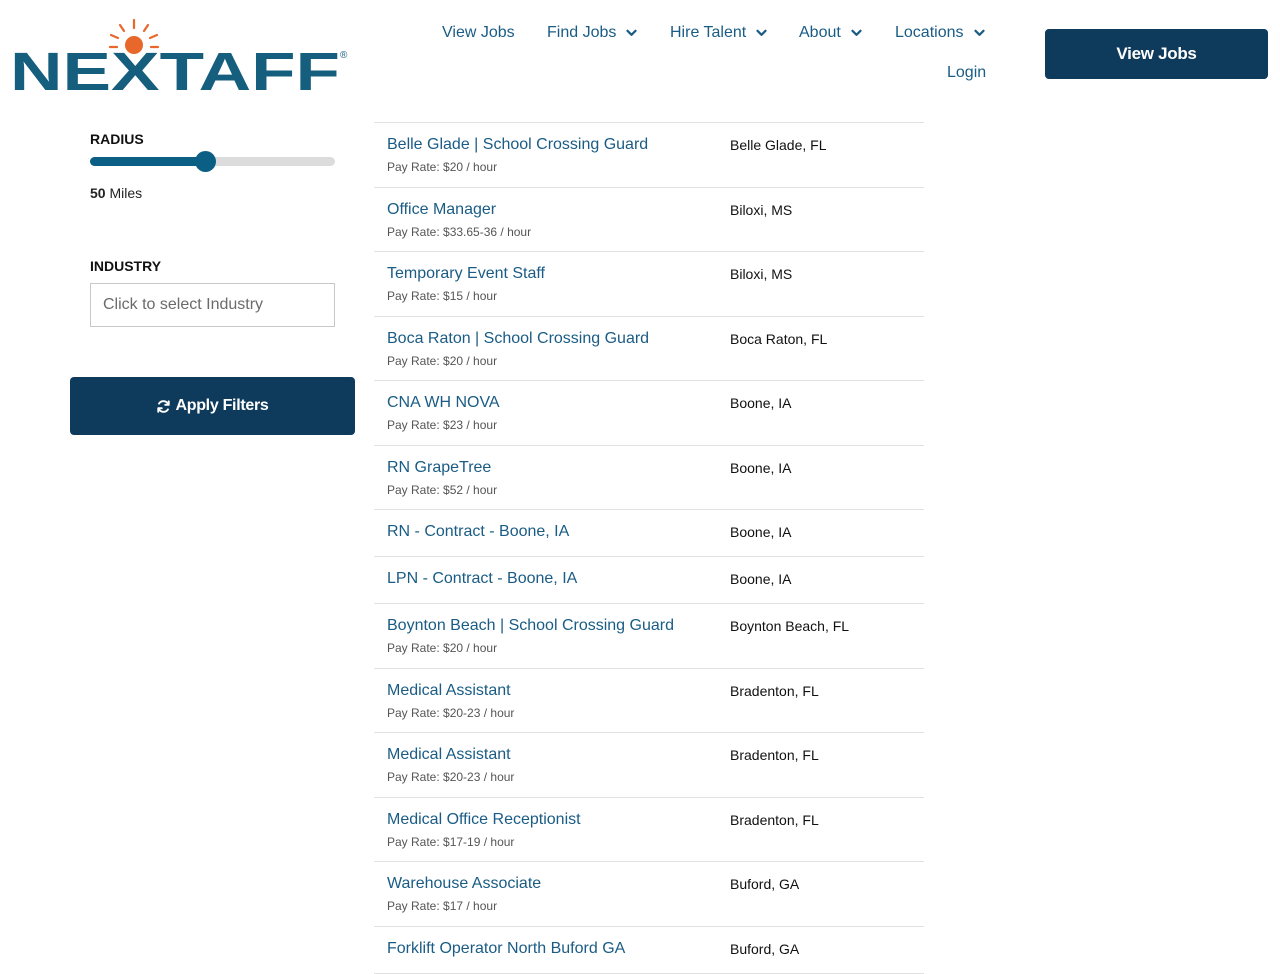  I want to click on apply-filters-label: Apply Filters, so click(222, 405).